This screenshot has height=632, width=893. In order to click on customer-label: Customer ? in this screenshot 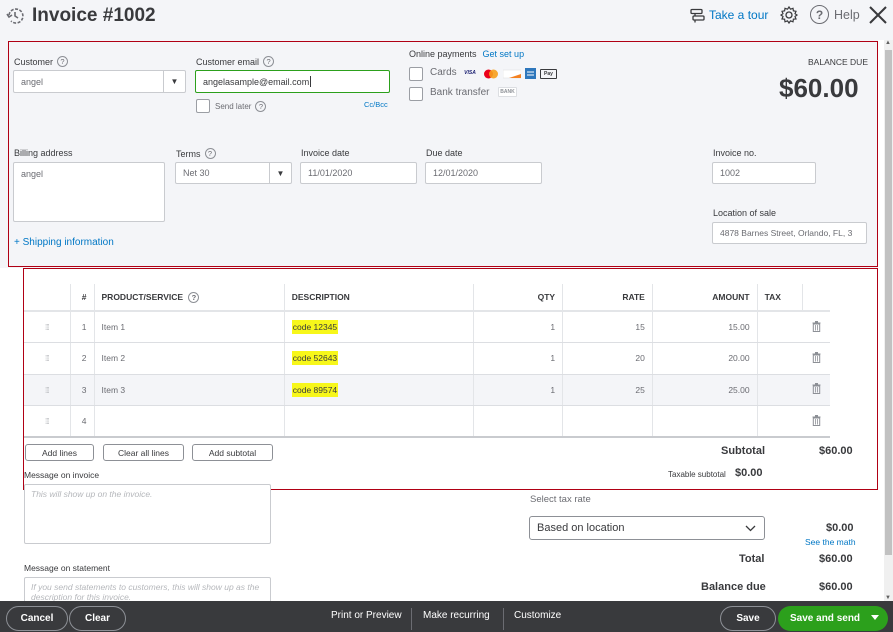, I will do `click(41, 61)`.